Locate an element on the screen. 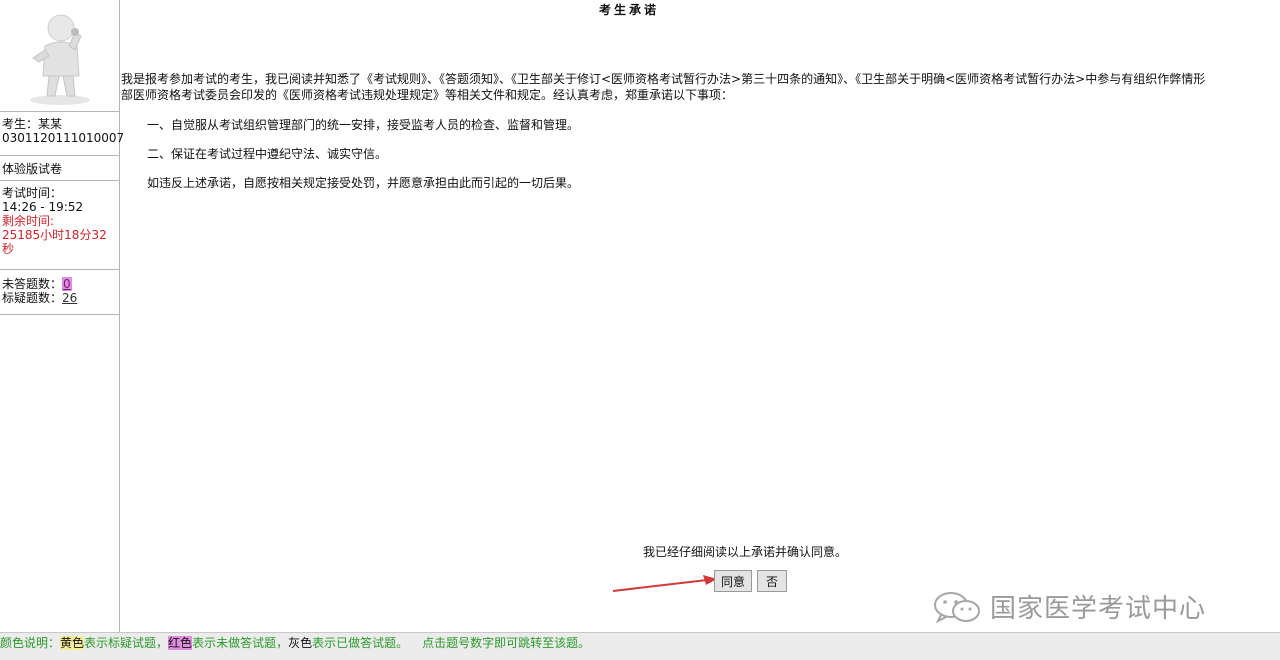 This screenshot has width=1280, height=660. remaining-time-unit: 秒 is located at coordinates (8, 249).